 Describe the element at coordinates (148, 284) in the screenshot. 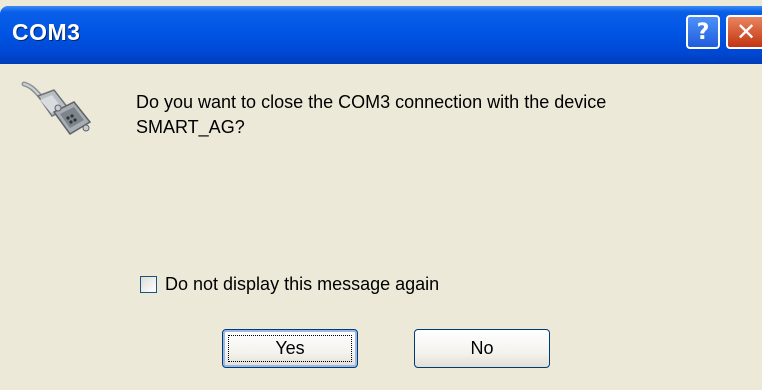

I see `do-not-display-checkbox` at that location.